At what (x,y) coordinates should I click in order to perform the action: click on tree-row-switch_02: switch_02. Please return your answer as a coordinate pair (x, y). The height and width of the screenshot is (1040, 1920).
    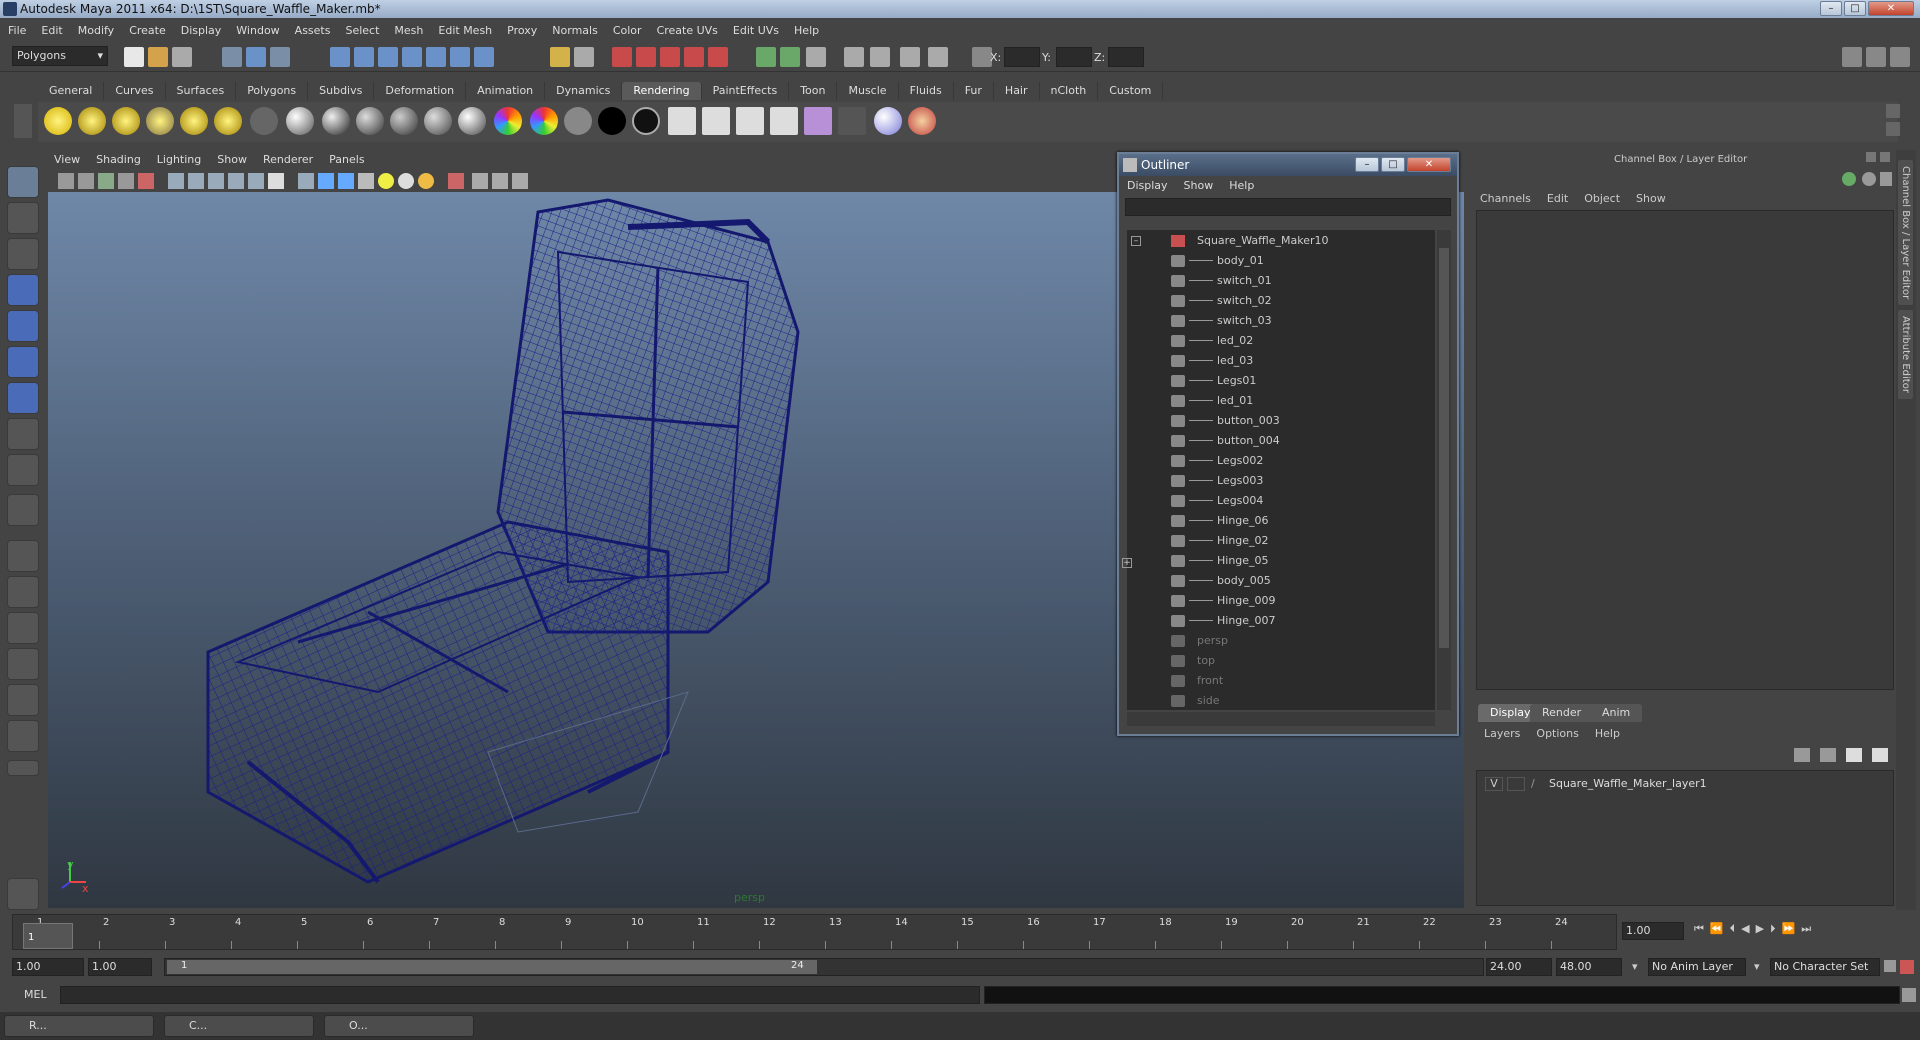
    Looking at the image, I should click on (1277, 301).